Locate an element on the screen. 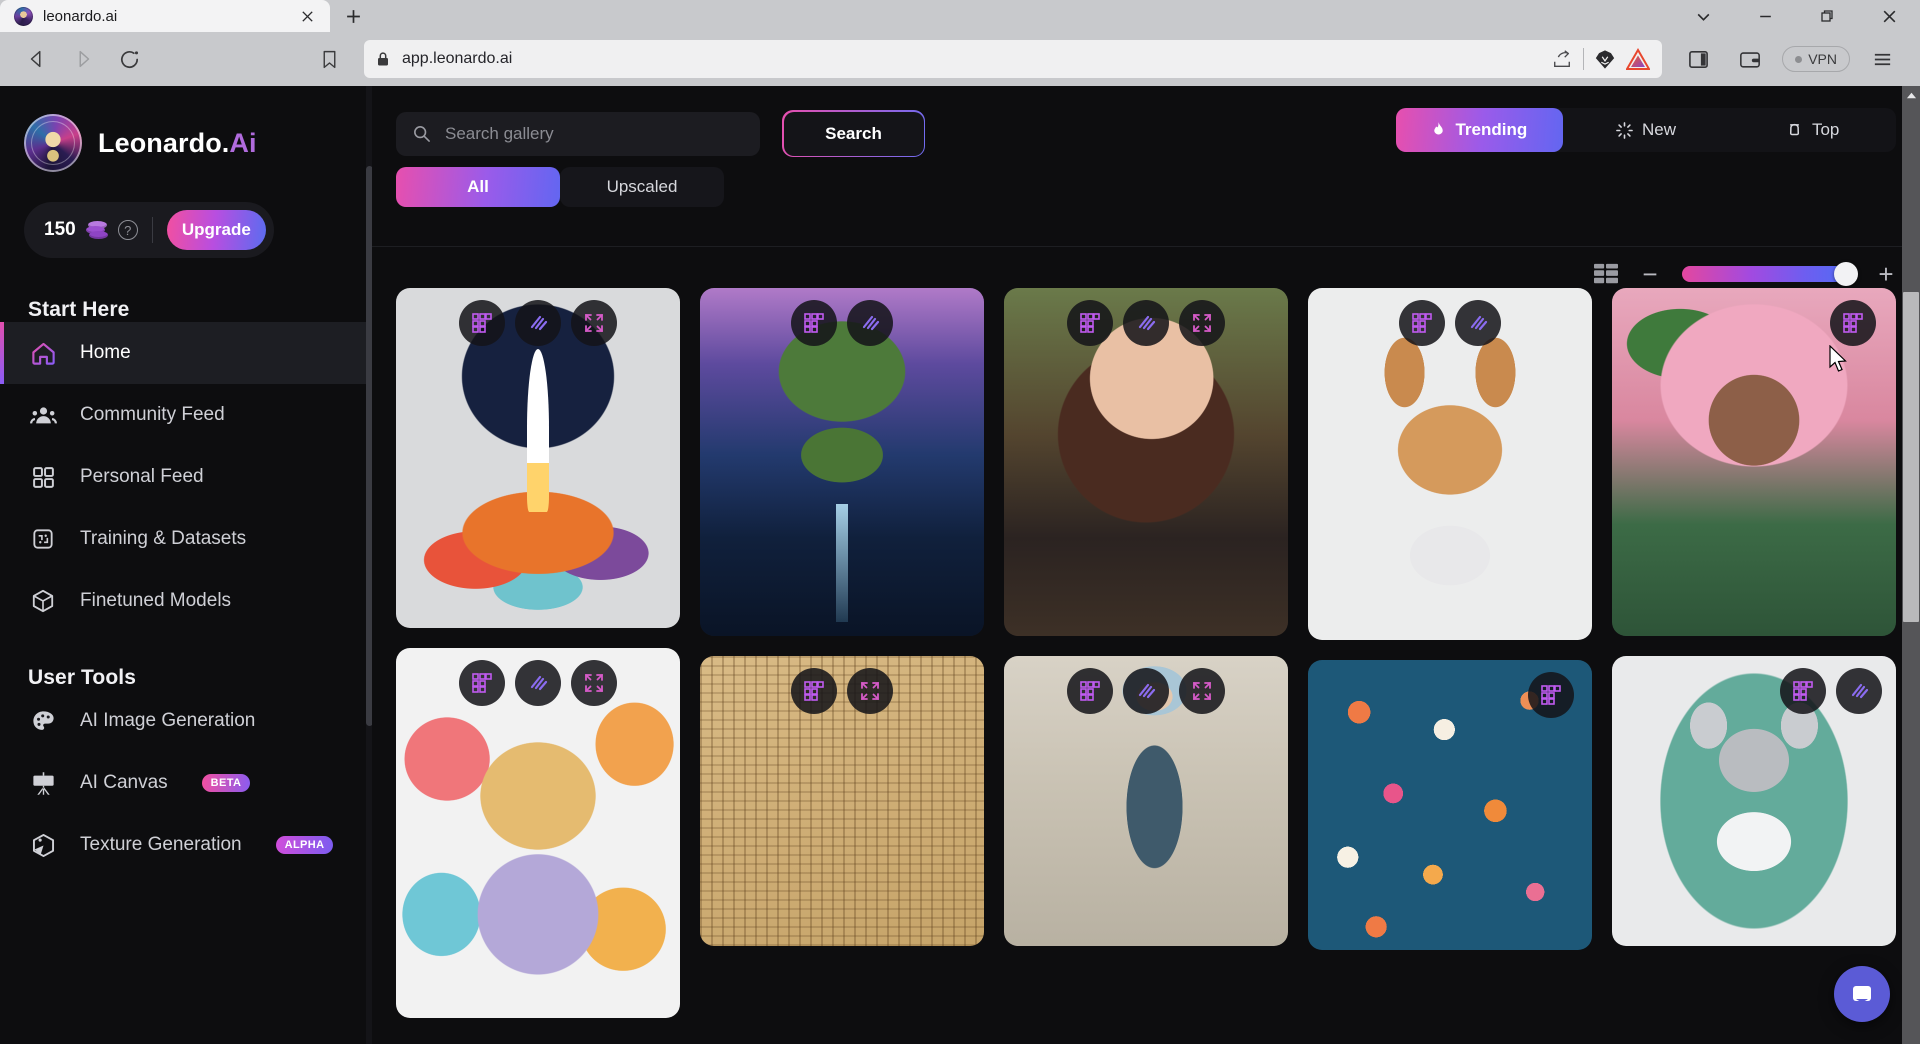  toolbar-divider is located at coordinates (1146, 246).